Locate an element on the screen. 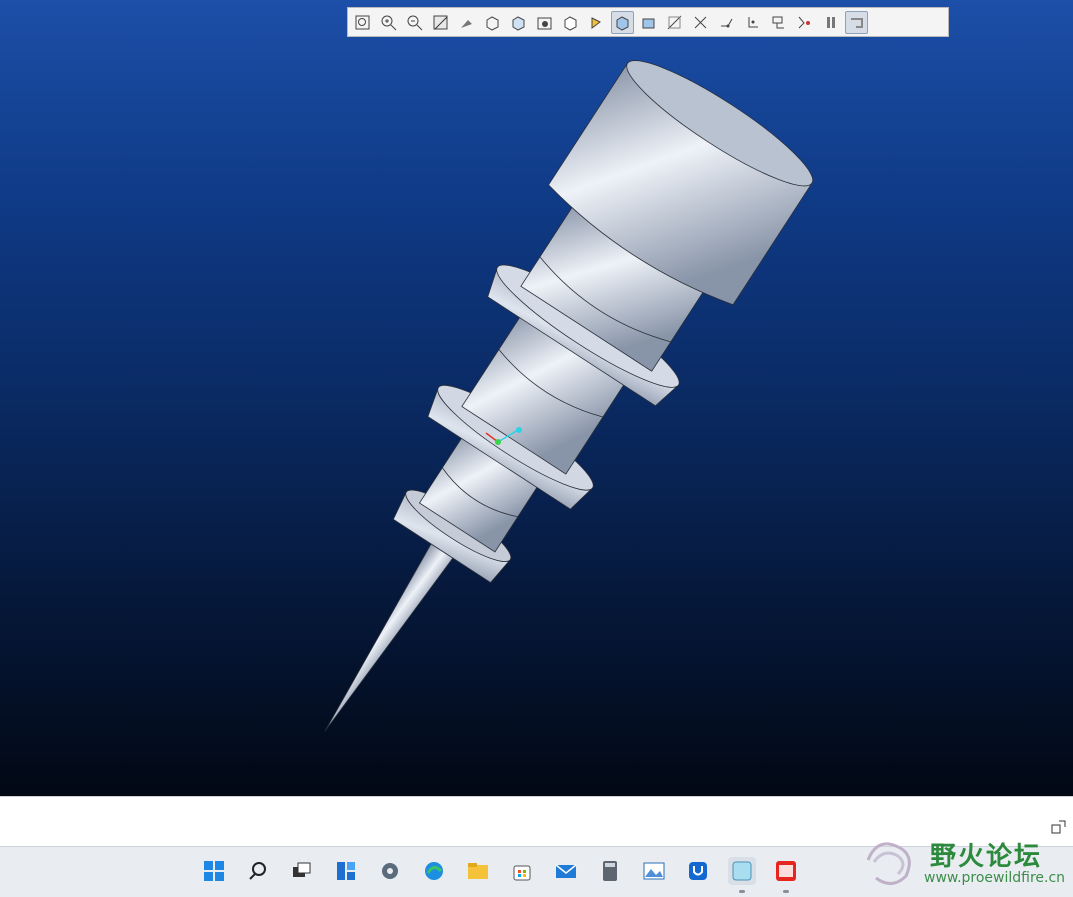  search-icon is located at coordinates (257, 871).